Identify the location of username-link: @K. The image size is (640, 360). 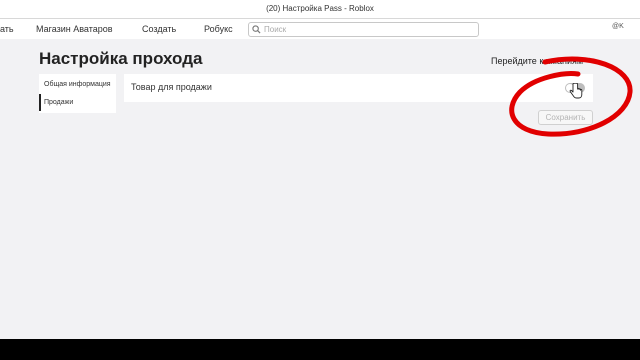
(618, 26).